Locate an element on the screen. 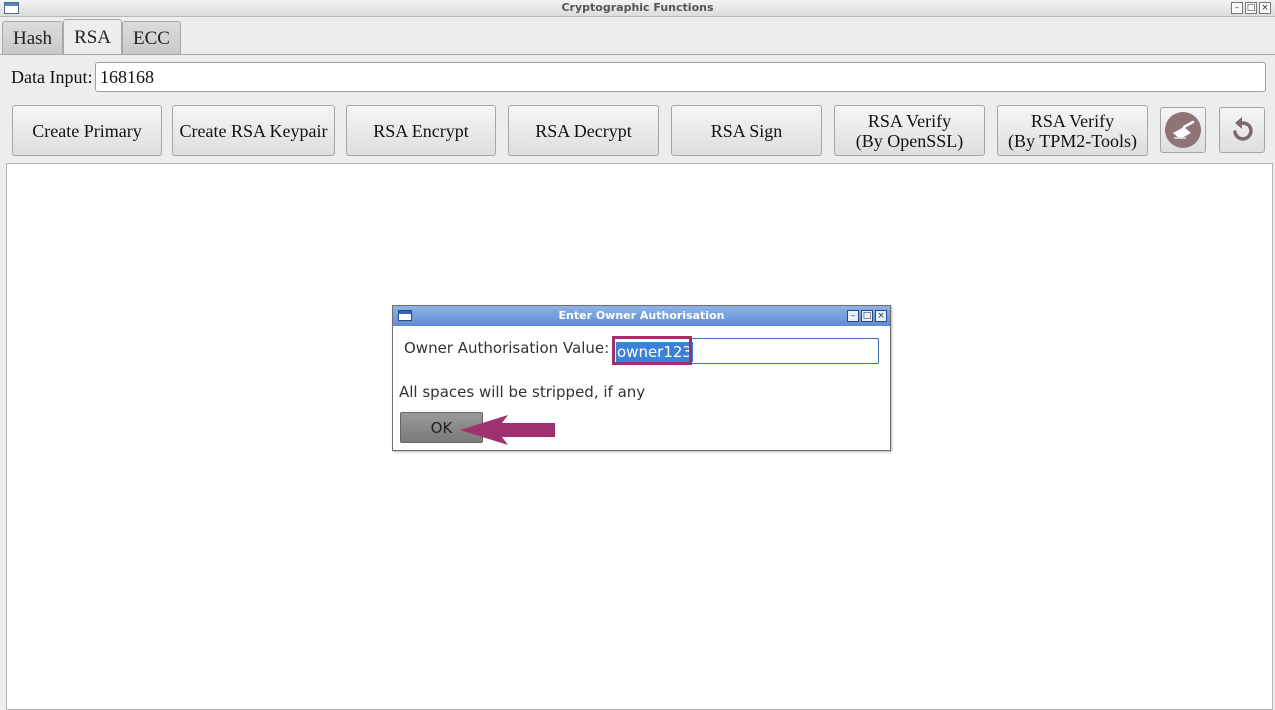 The height and width of the screenshot is (710, 1275). create-rsa-keypair-button: Create RSA Keypair is located at coordinates (253, 130).